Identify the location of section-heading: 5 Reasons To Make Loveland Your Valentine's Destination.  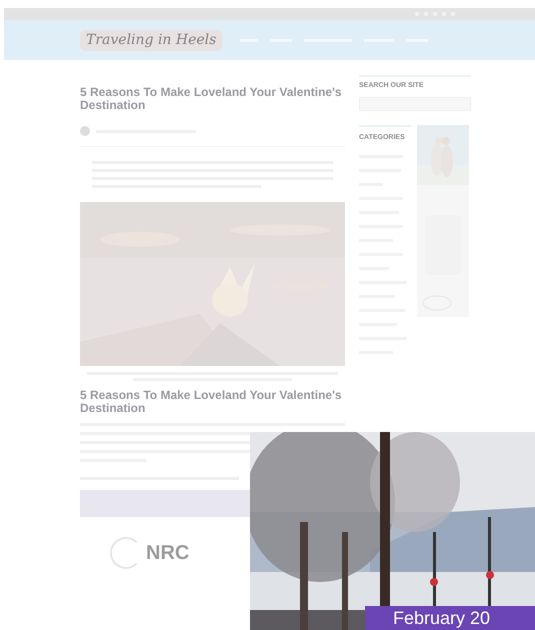
(211, 402).